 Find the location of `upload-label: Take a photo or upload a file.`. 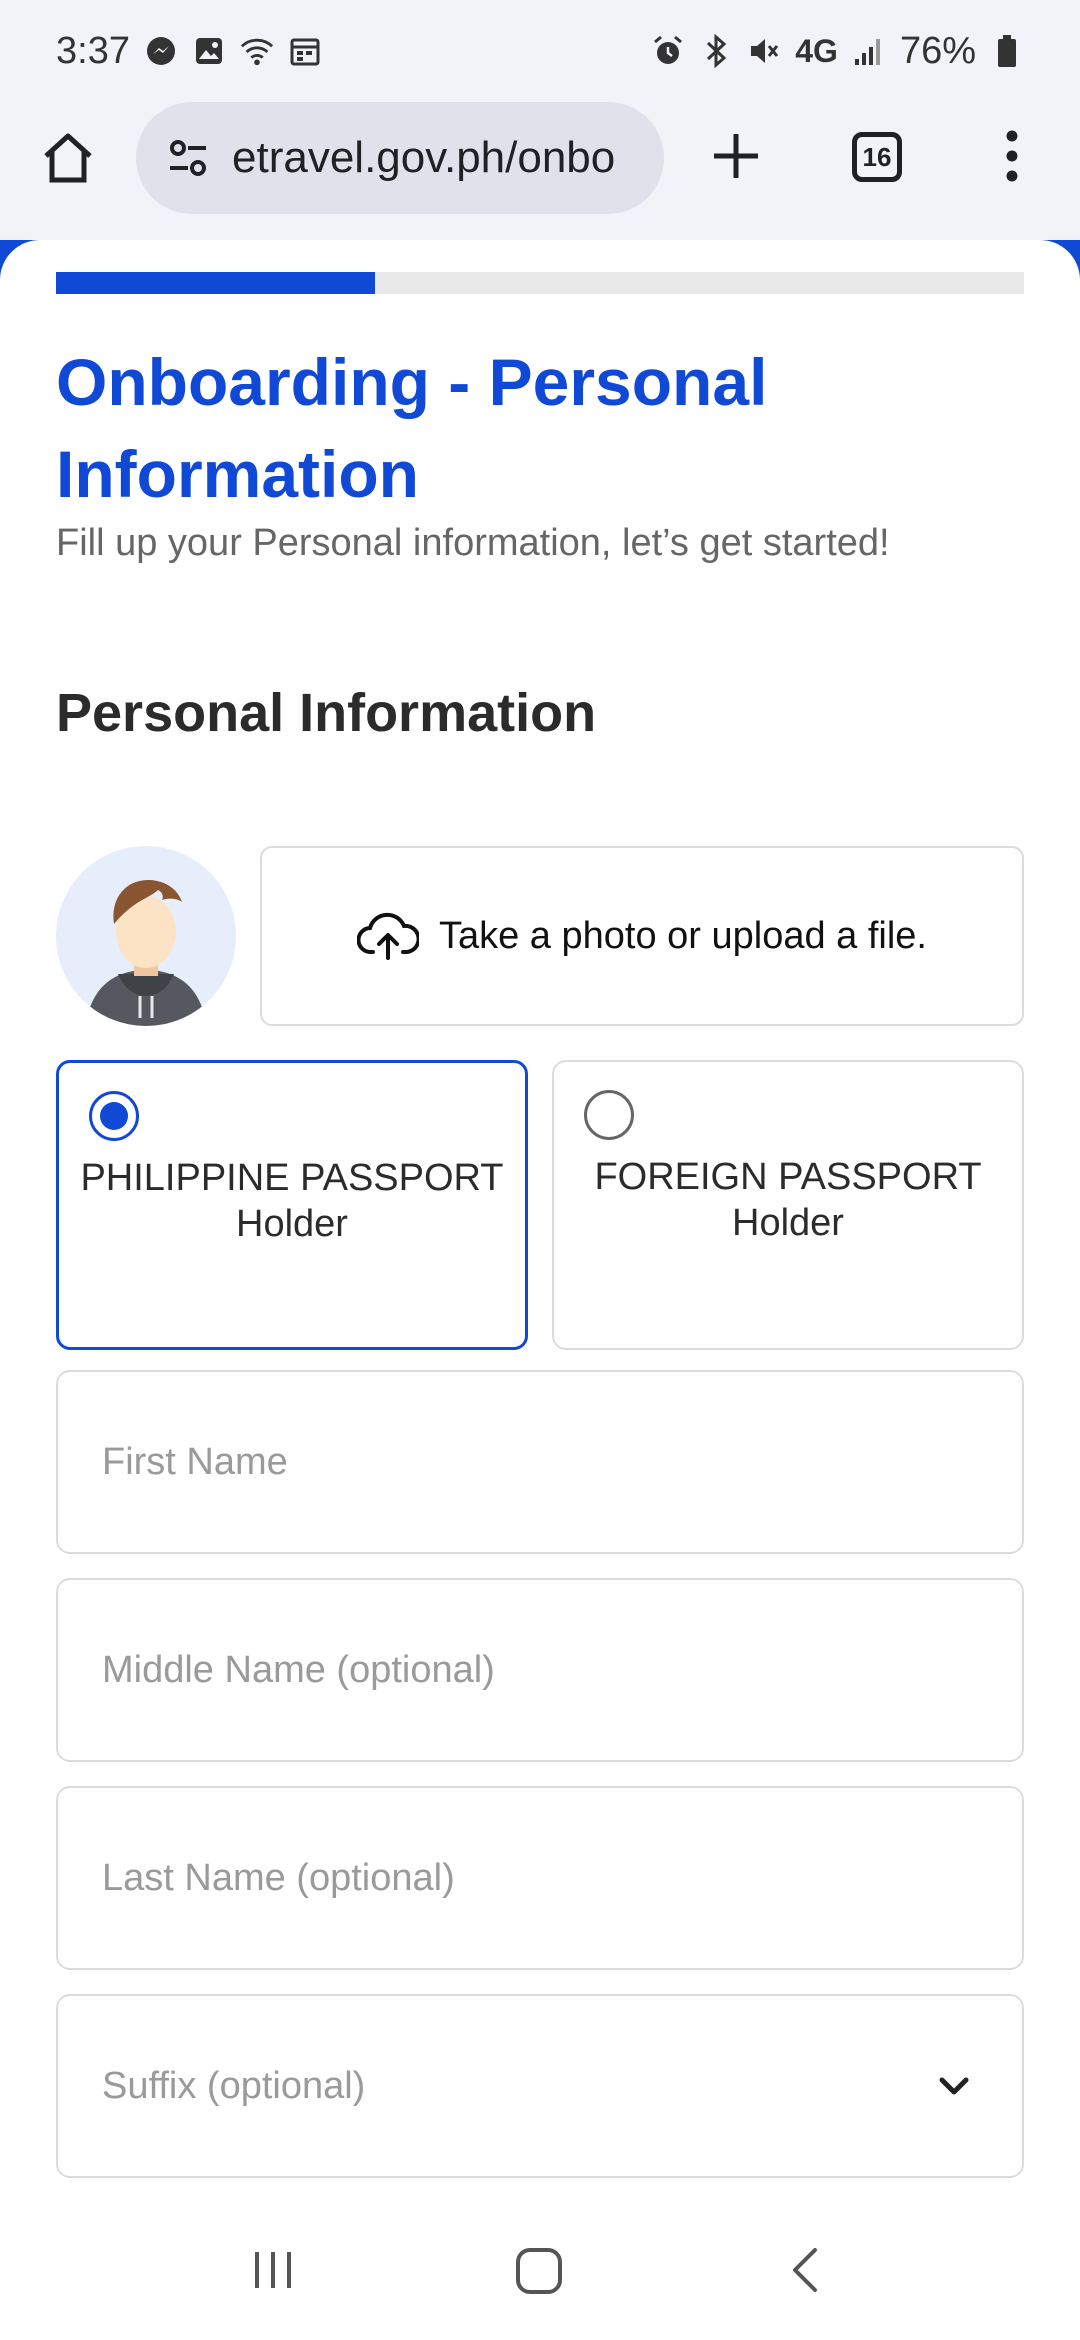

upload-label: Take a photo or upload a file. is located at coordinates (682, 935).